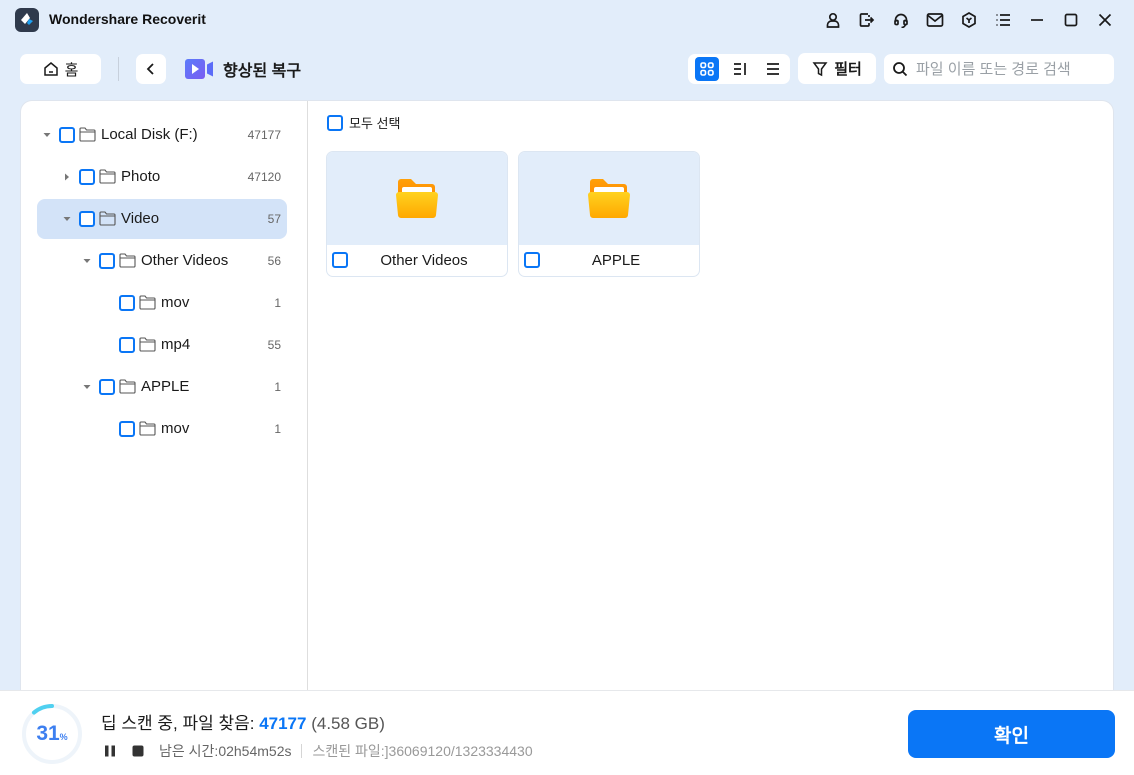 The width and height of the screenshot is (1134, 775). What do you see at coordinates (1011, 69) in the screenshot?
I see `search-input` at bounding box center [1011, 69].